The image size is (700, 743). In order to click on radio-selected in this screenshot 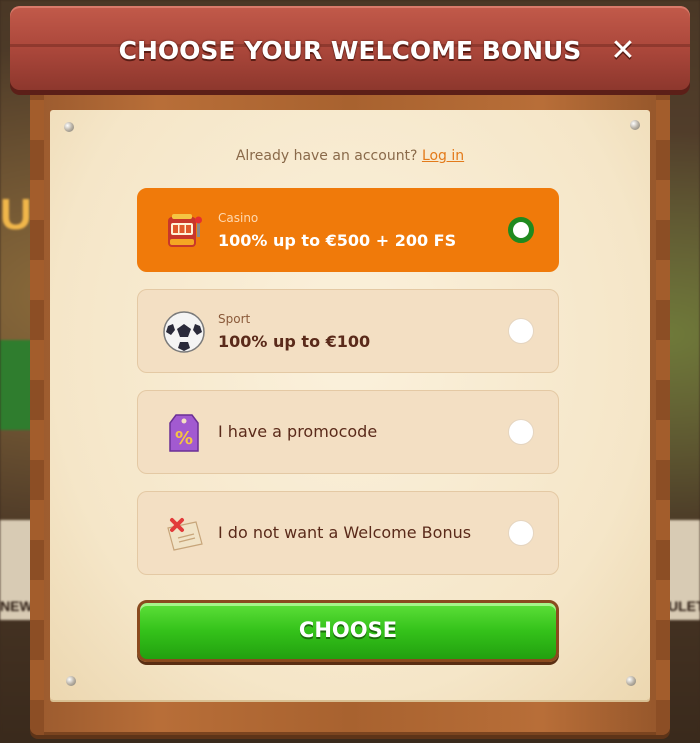, I will do `click(521, 230)`.